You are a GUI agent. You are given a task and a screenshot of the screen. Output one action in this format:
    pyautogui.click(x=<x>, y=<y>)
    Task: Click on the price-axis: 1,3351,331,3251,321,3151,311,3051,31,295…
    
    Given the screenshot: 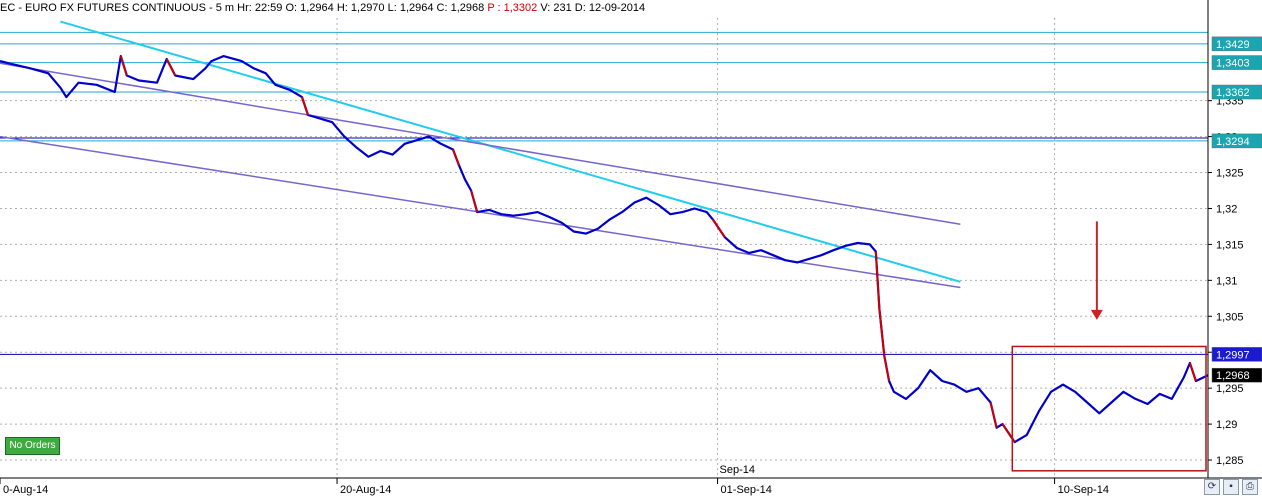 What is the action you would take?
    pyautogui.click(x=1234, y=249)
    